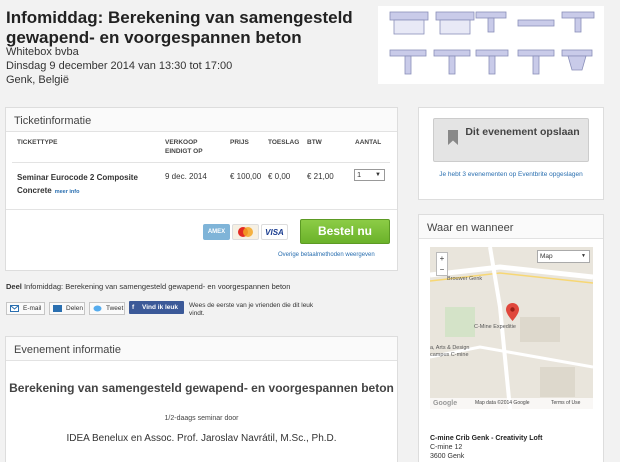 The width and height of the screenshot is (620, 462). Describe the element at coordinates (442, 269) in the screenshot. I see `zoom-out-icon: −` at that location.